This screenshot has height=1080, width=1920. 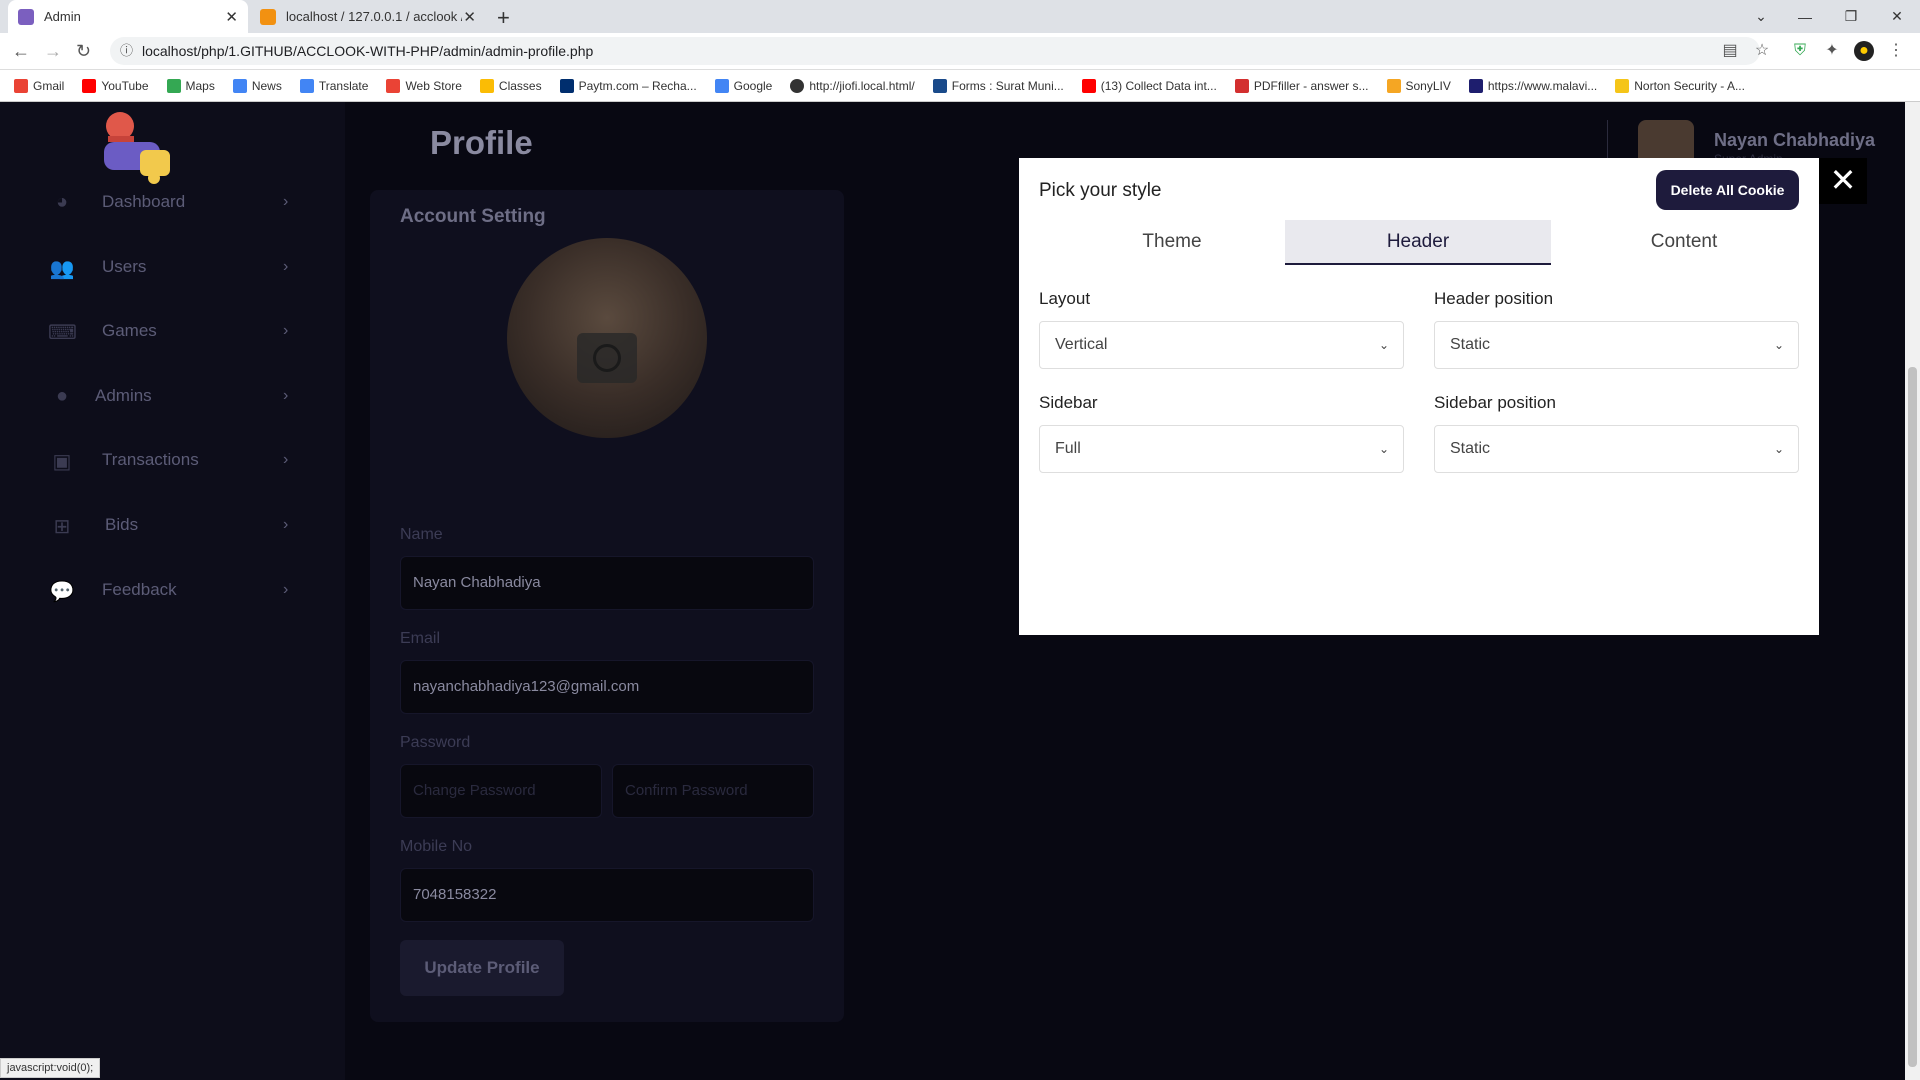 I want to click on bookmark-item: Google, so click(x=743, y=85).